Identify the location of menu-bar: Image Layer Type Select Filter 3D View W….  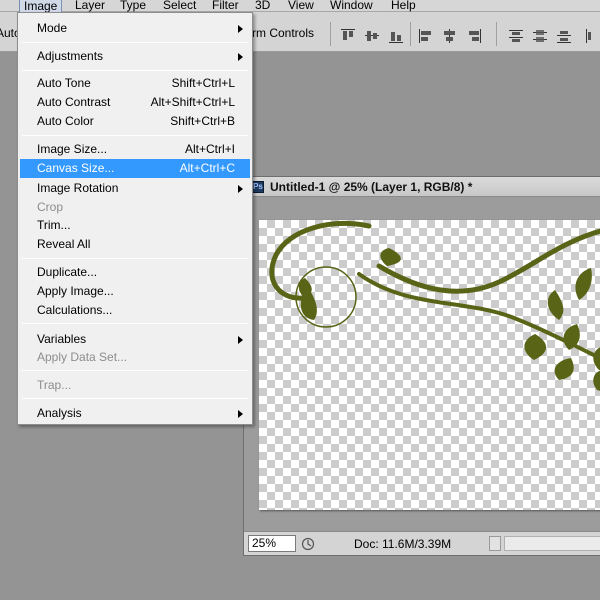
(300, 6).